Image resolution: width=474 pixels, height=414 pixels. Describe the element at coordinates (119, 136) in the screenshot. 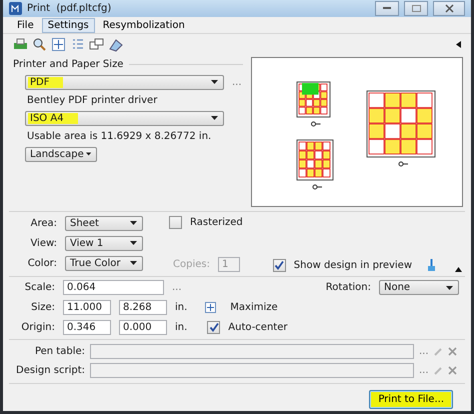

I see `usable-area-text: Usable area is 11.6929 x 8.26772 in.` at that location.